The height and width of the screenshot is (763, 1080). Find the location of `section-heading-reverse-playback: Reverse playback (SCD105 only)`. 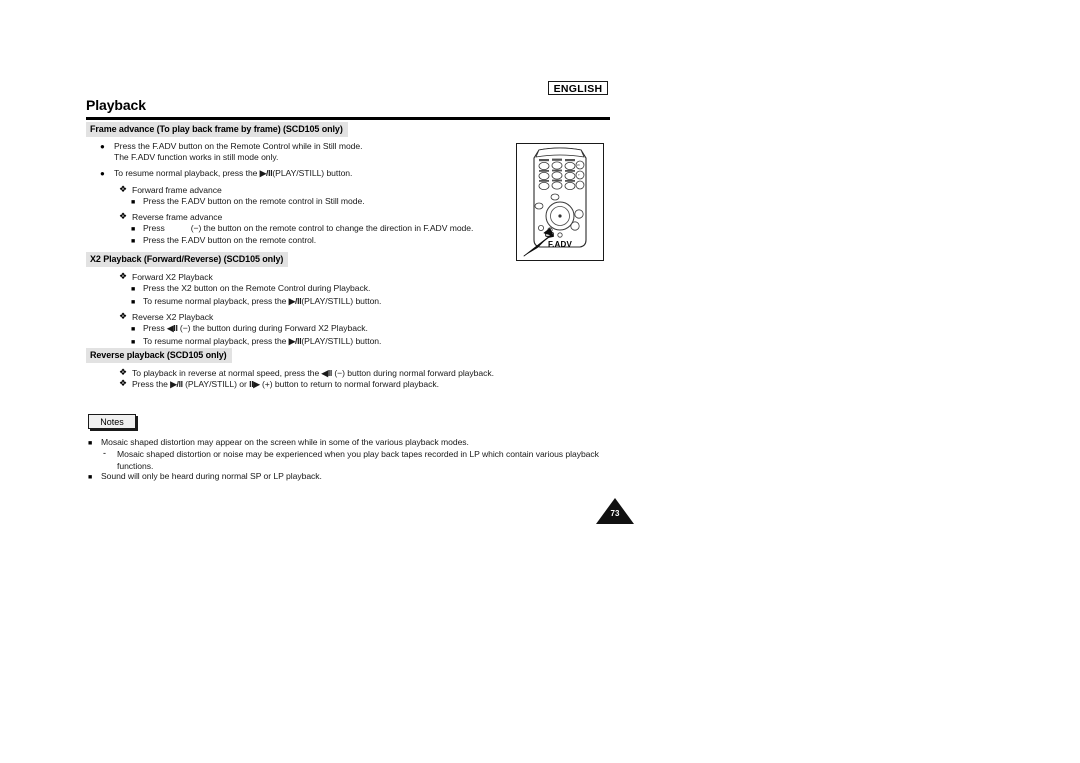

section-heading-reverse-playback: Reverse playback (SCD105 only) is located at coordinates (159, 355).